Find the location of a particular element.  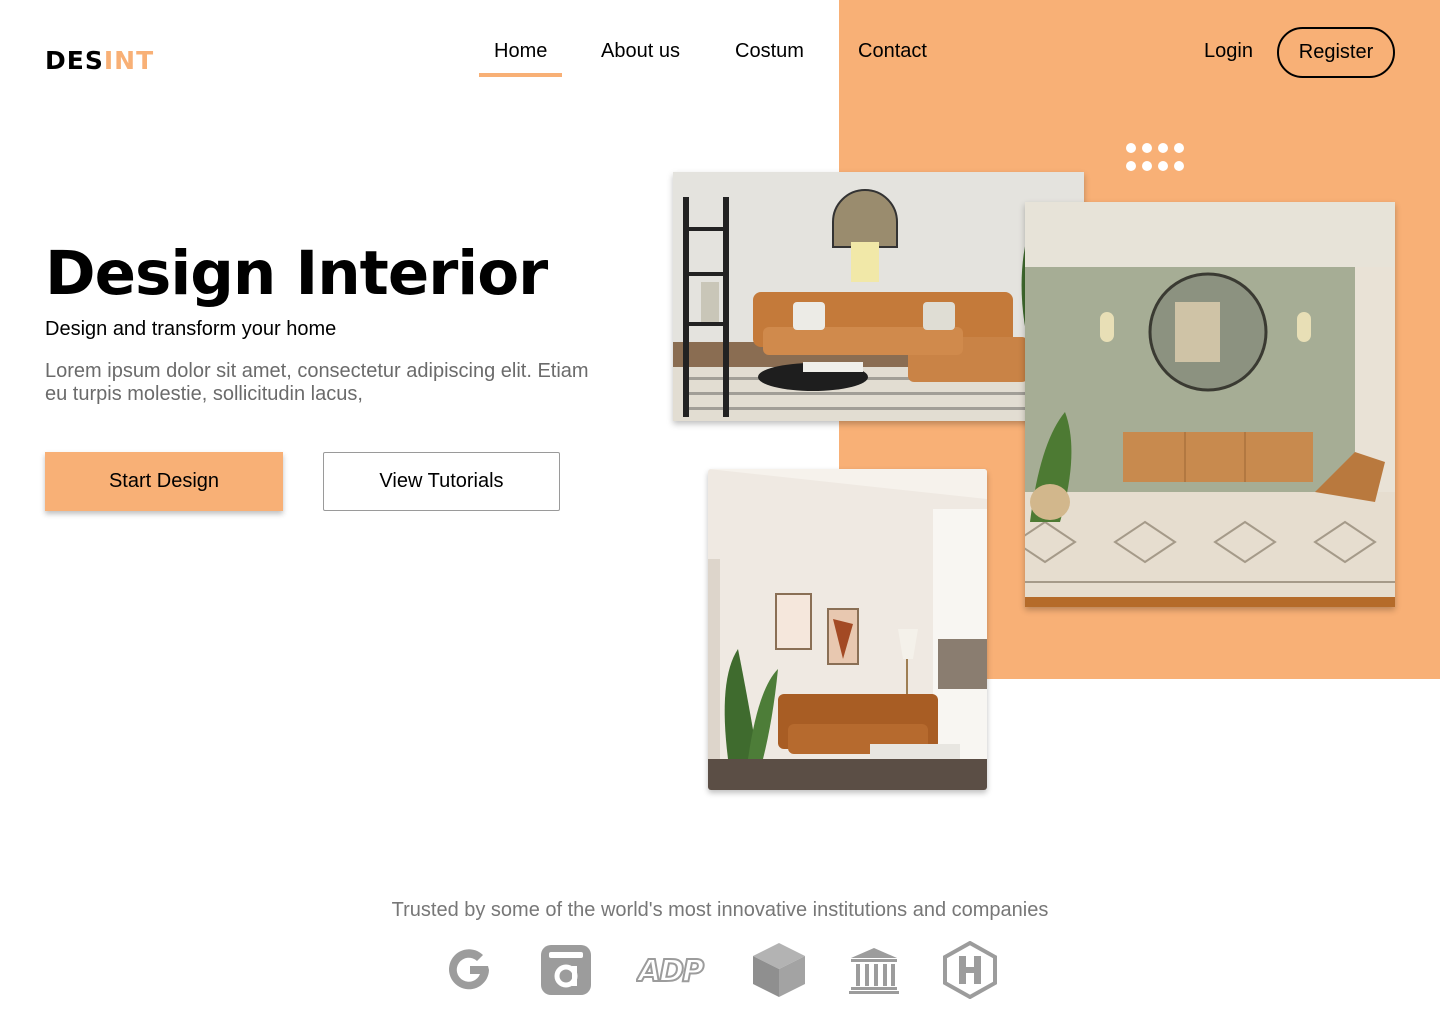

adp-logo-text: ADP is located at coordinates (670, 971).